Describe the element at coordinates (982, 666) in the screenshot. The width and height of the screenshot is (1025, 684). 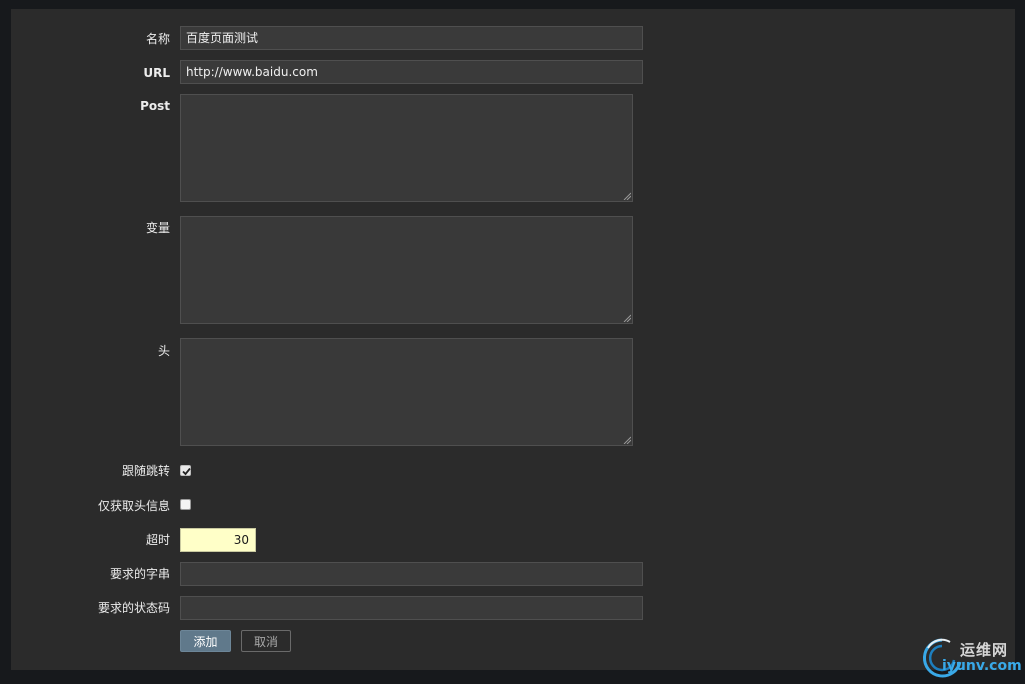
I see `watermark-en-text: iyunv.com` at that location.